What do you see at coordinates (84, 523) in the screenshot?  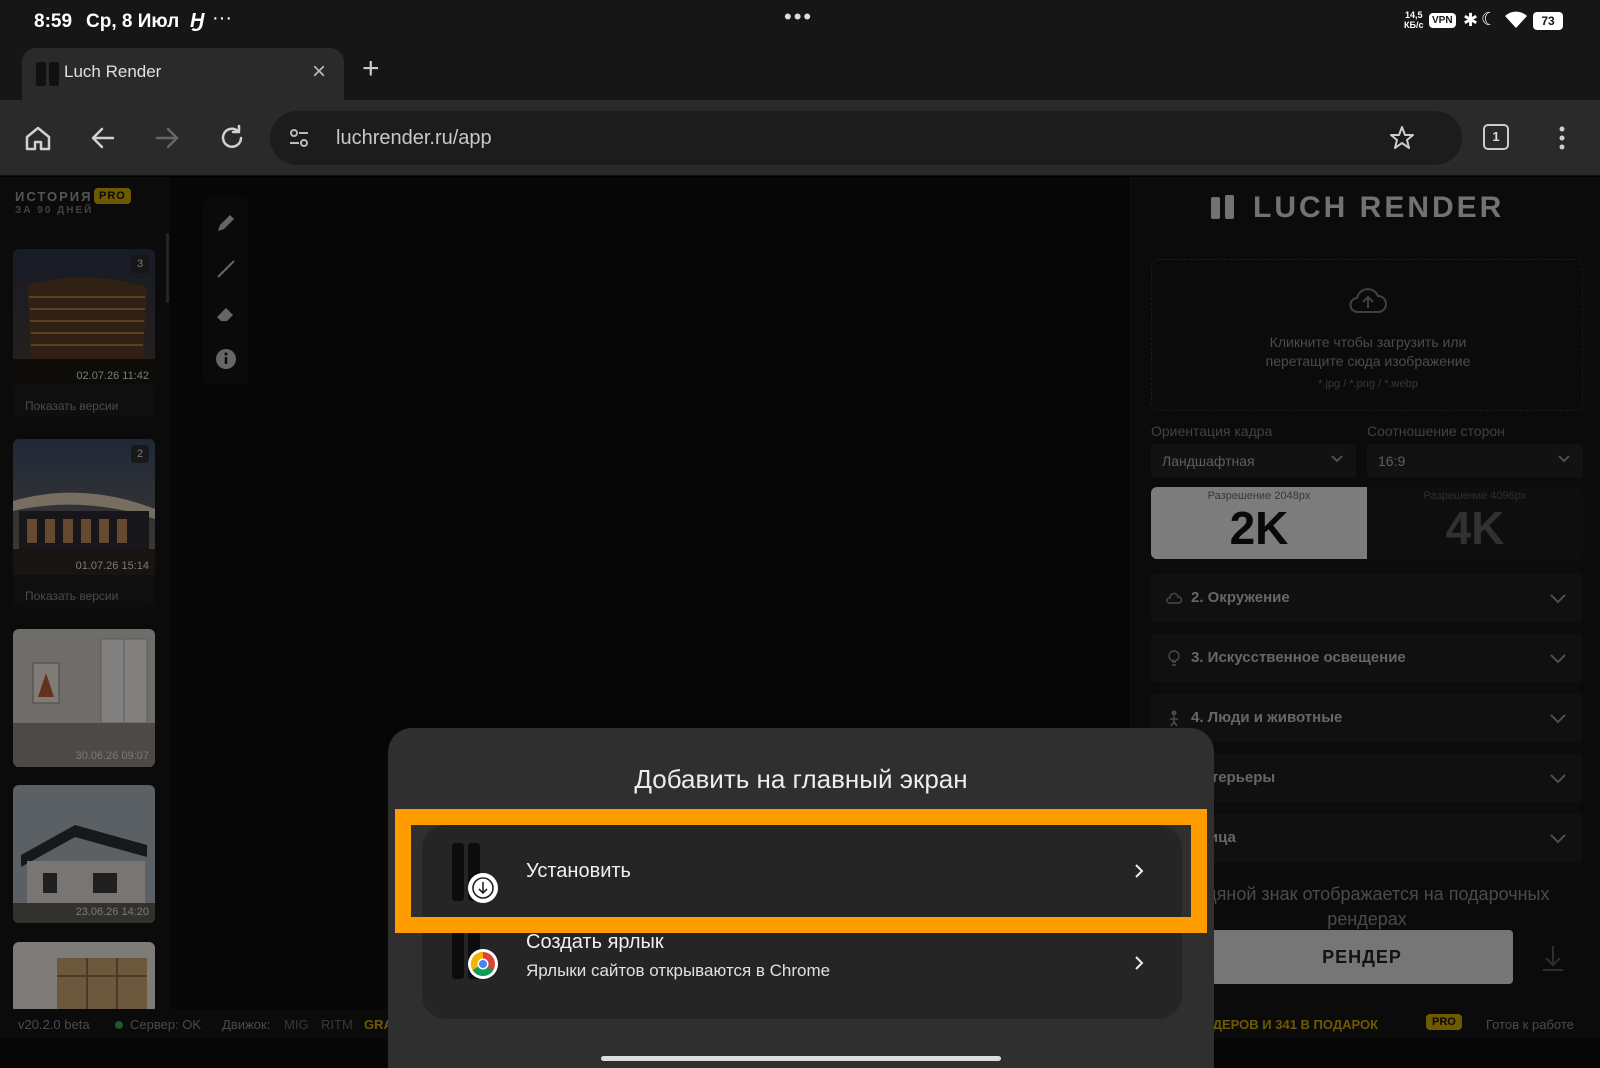 I see `history-item: 2 01.07.26 15:14 Показать версии` at bounding box center [84, 523].